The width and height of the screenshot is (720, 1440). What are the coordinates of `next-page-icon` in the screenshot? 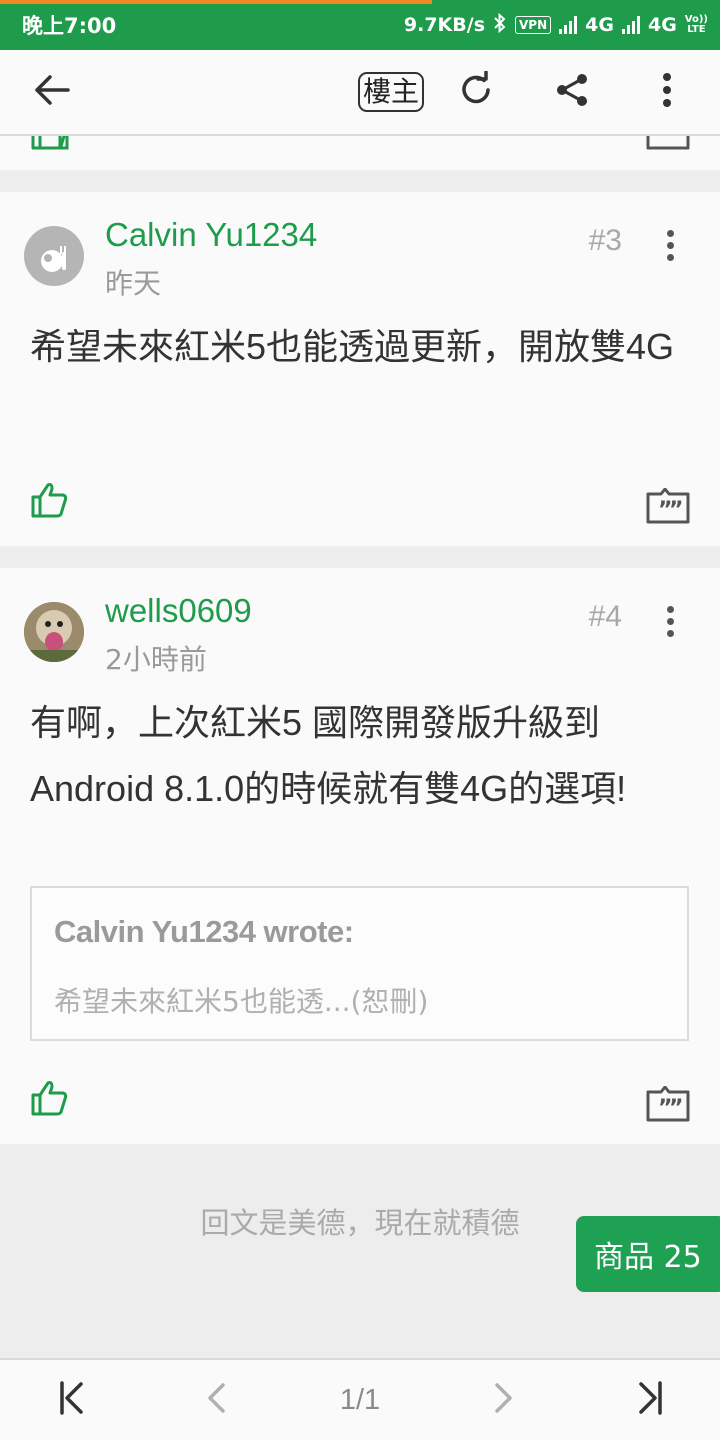 It's located at (504, 1400).